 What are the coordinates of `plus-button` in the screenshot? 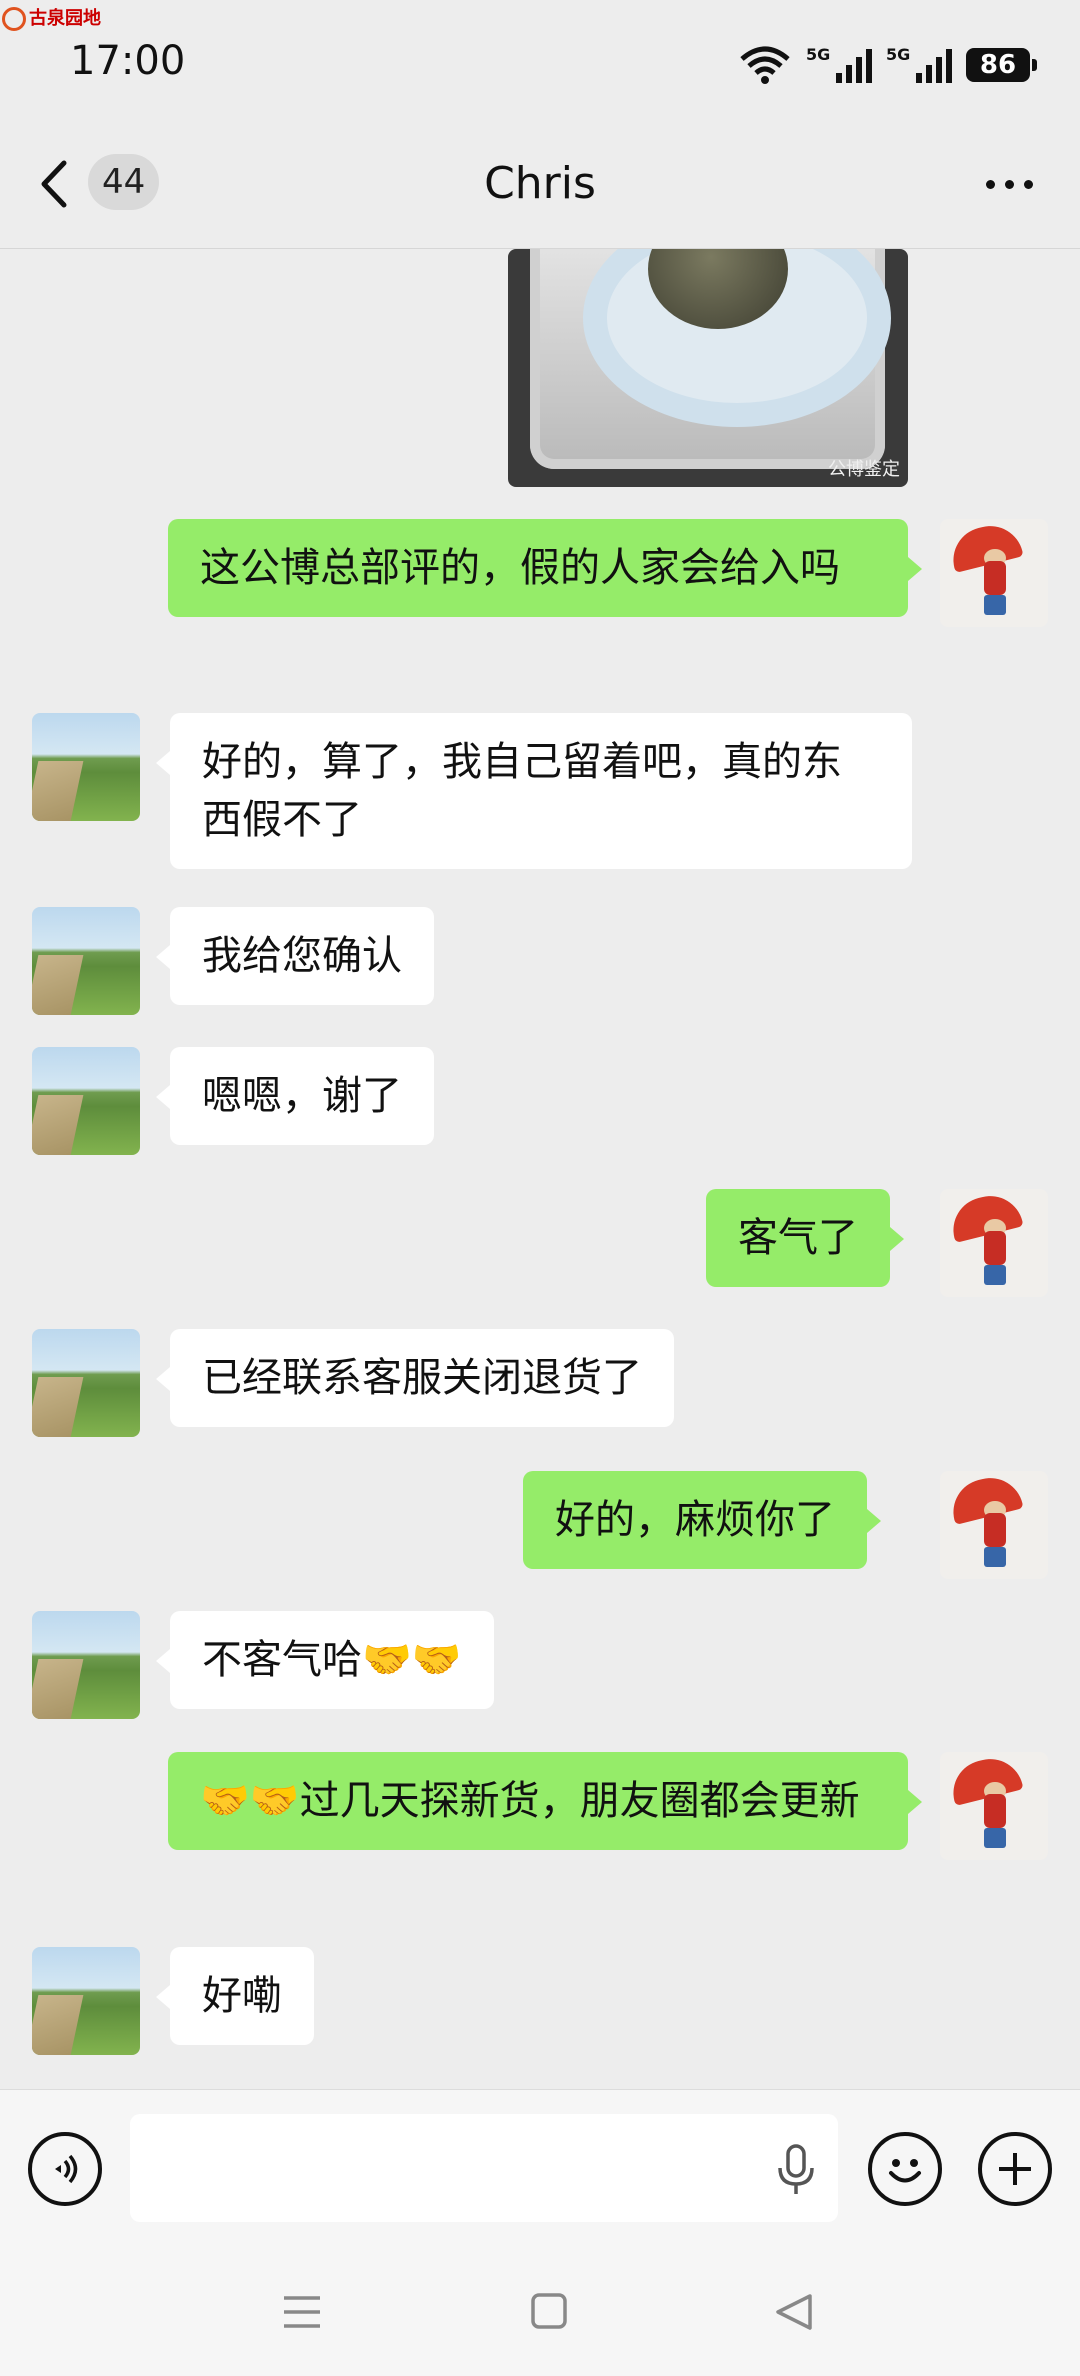 It's located at (1015, 2169).